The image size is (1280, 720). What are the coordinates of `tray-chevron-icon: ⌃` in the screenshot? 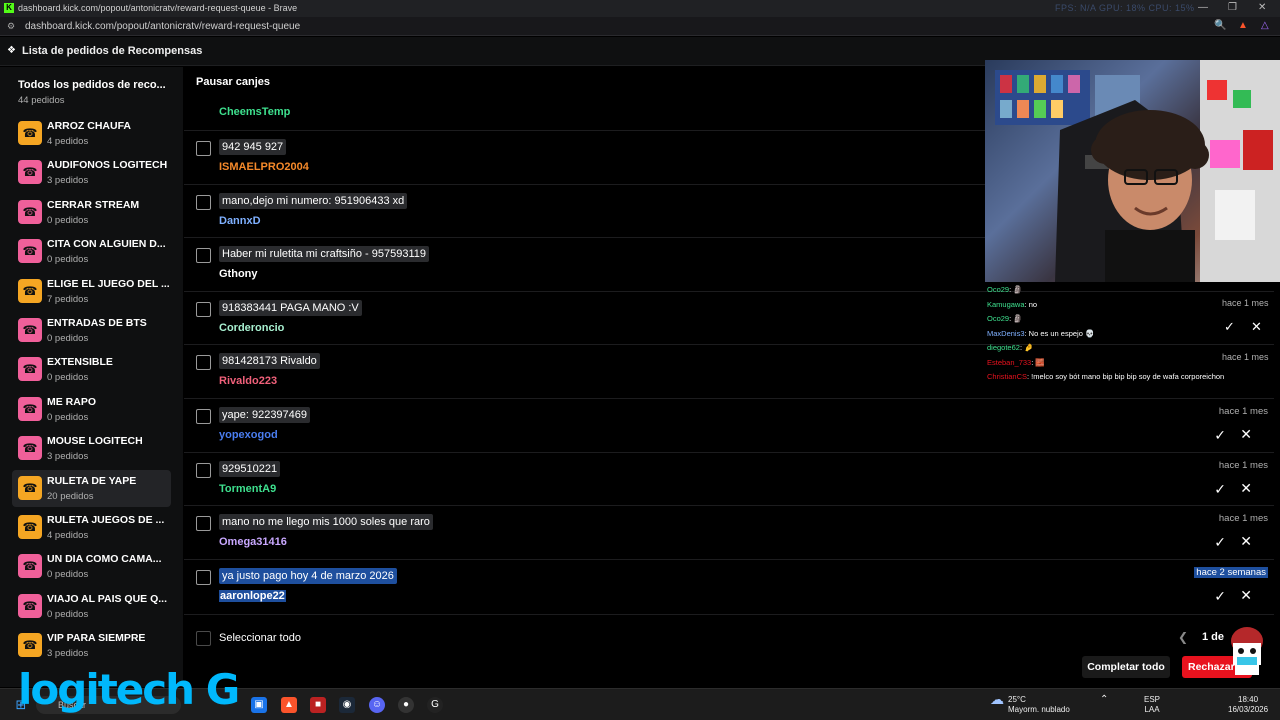 It's located at (1104, 700).